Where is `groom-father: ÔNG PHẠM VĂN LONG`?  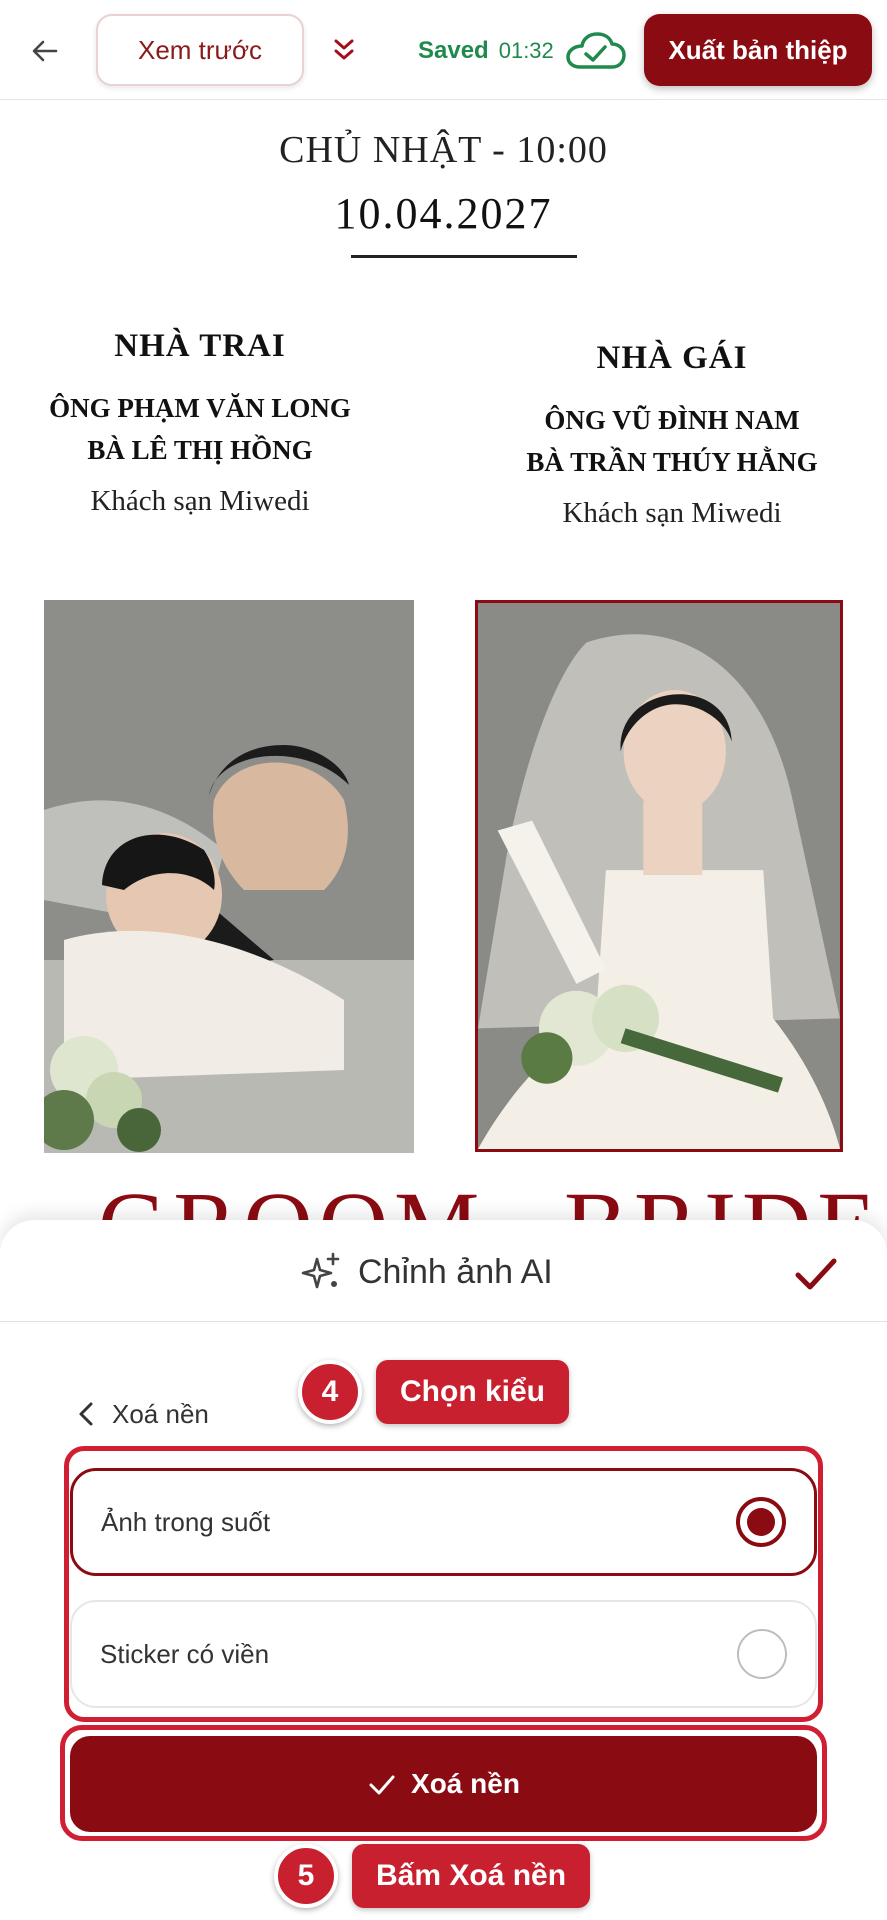 groom-father: ÔNG PHẠM VĂN LONG is located at coordinates (200, 408).